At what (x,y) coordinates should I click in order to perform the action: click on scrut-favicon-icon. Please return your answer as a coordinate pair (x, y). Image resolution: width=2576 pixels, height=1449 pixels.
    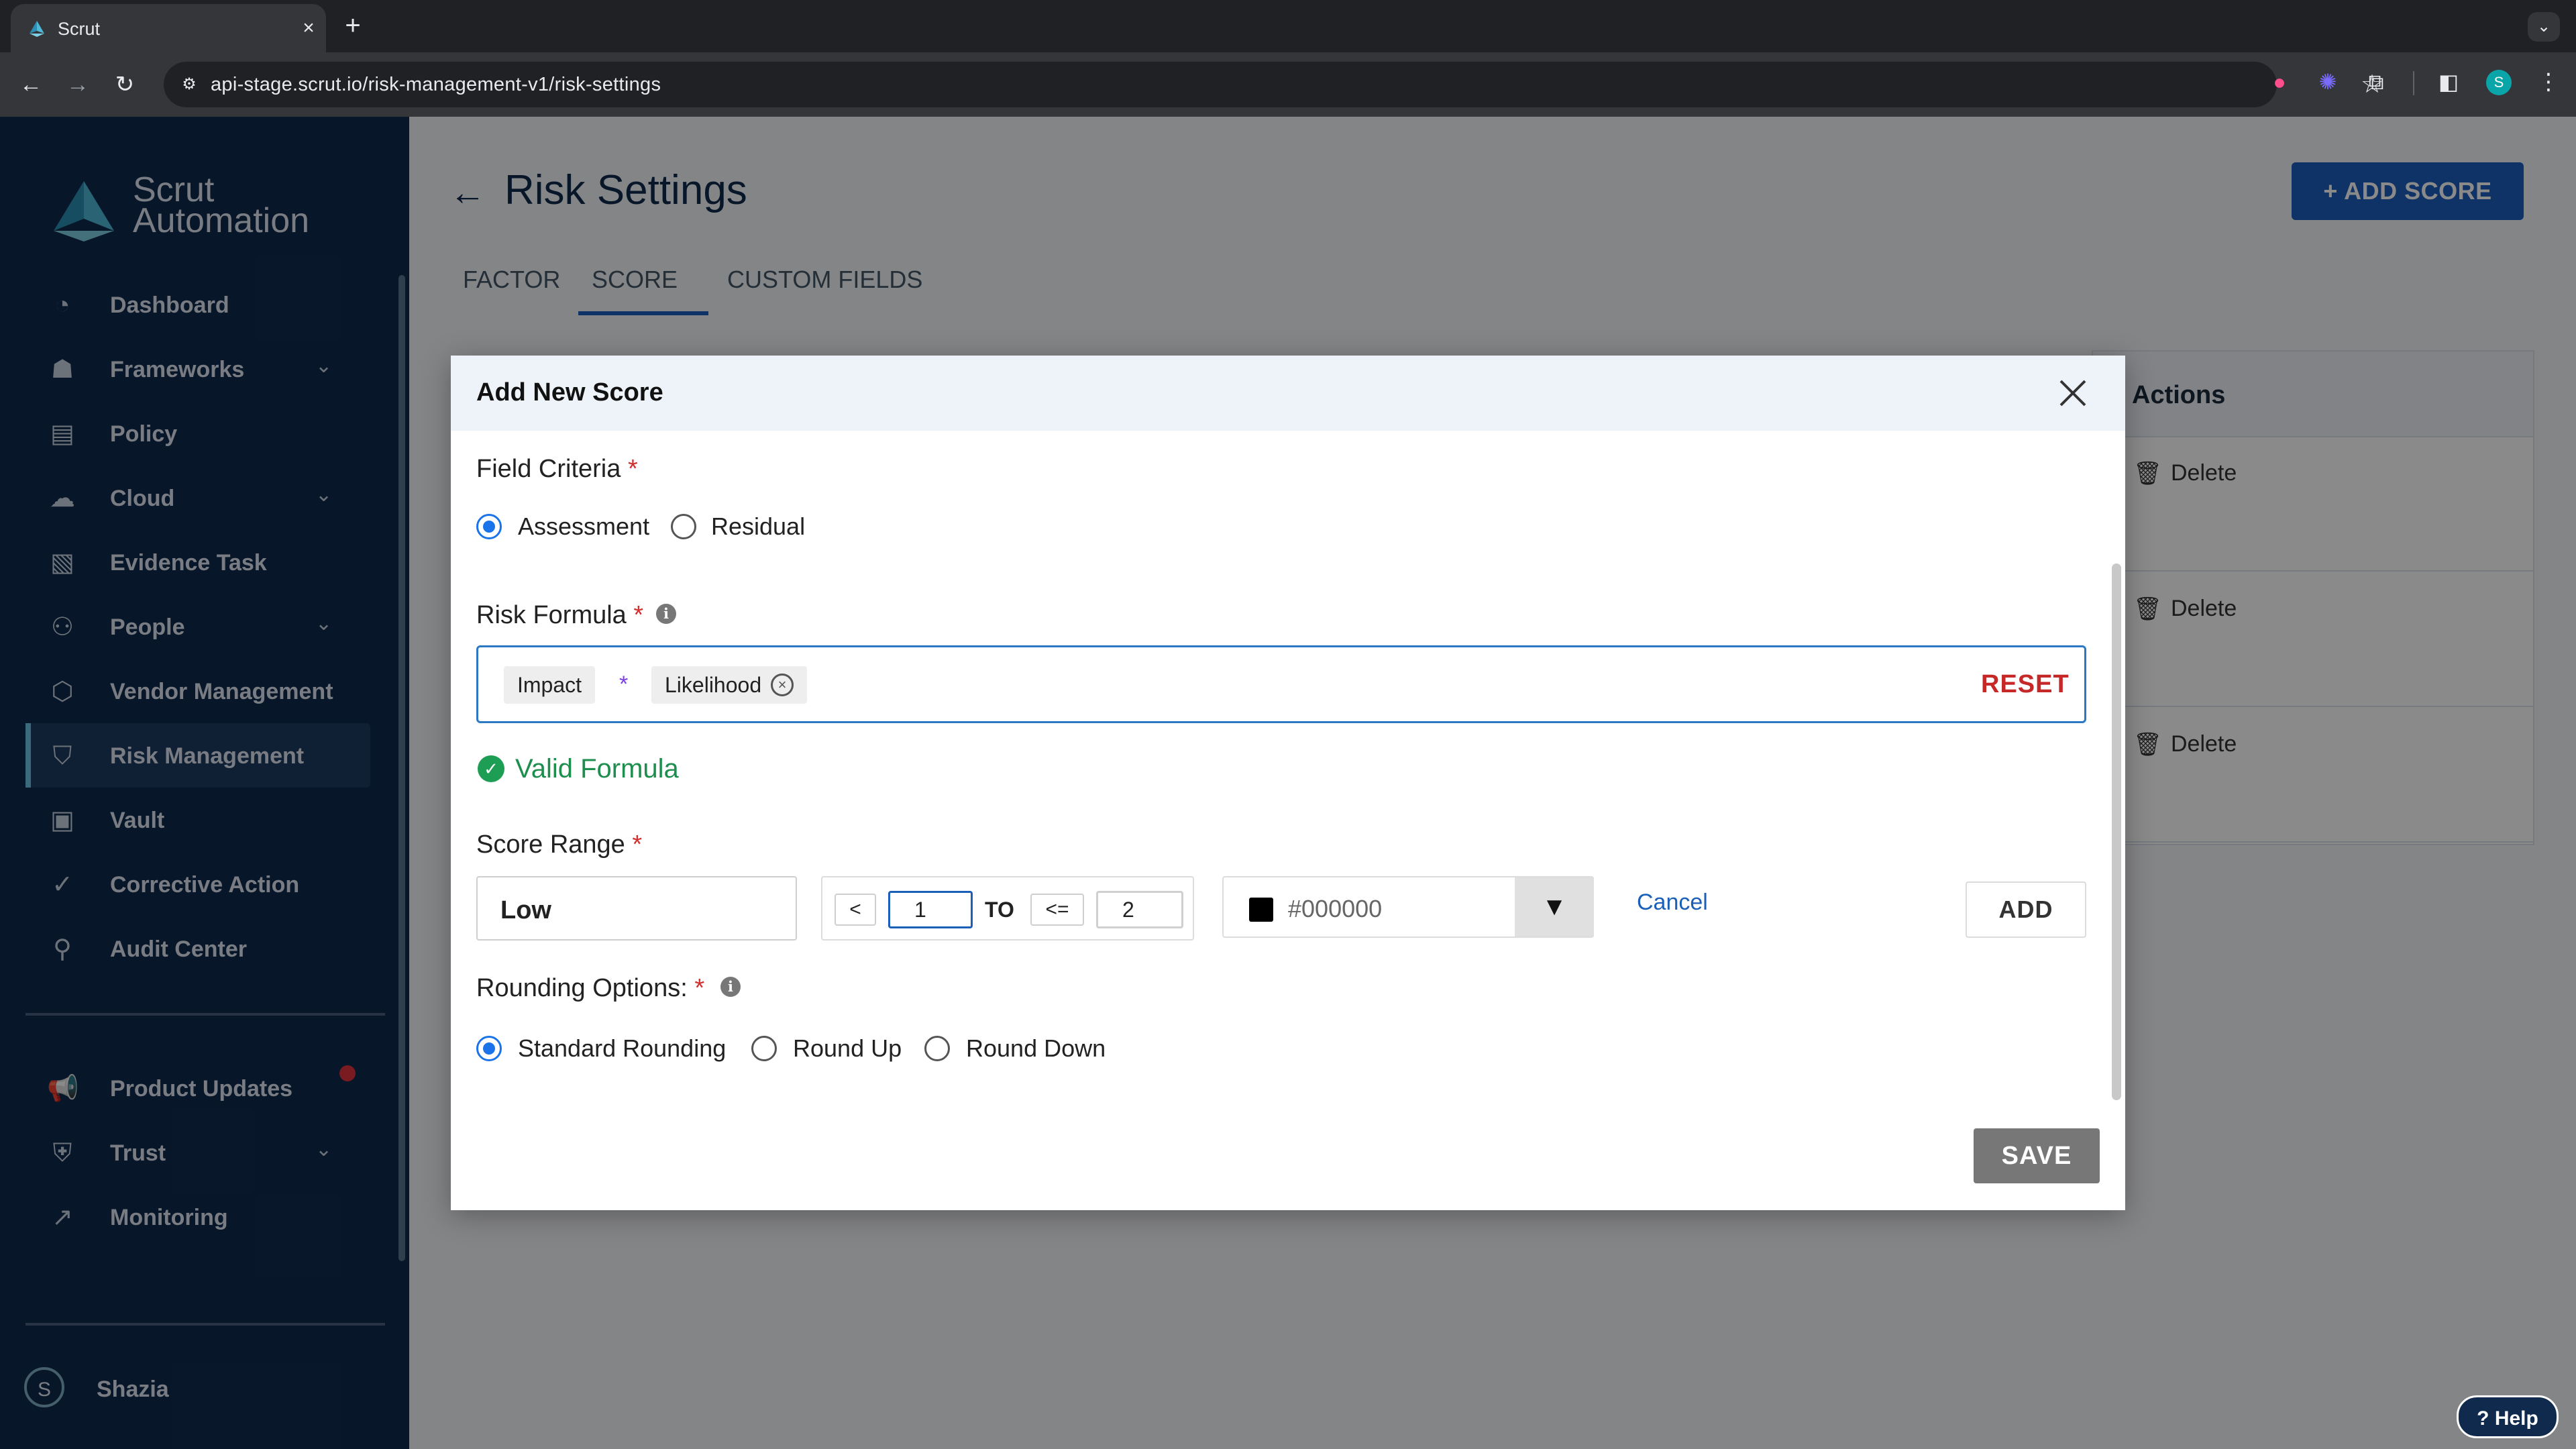
    Looking at the image, I should click on (37, 29).